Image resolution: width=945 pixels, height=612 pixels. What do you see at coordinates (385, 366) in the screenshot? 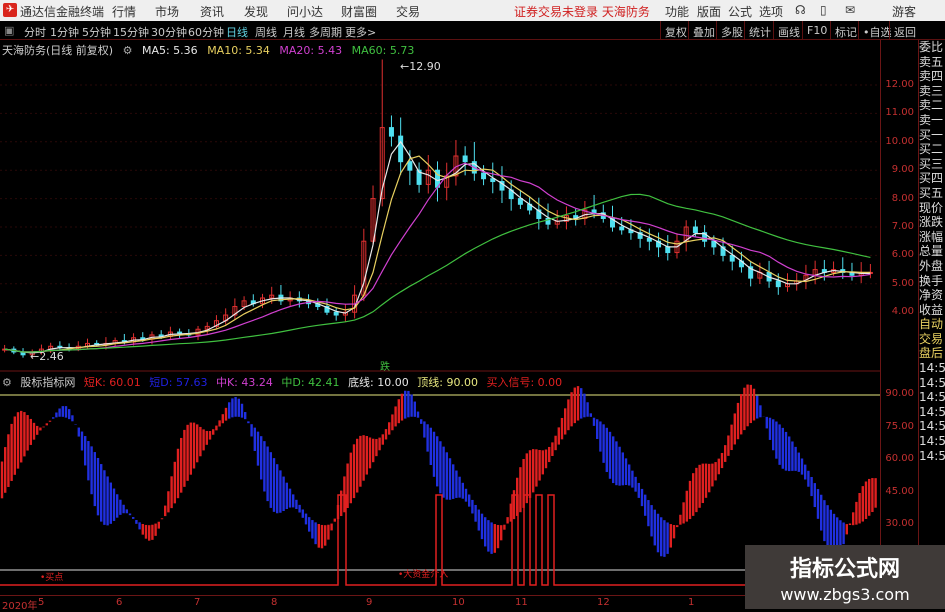
I see `fall-marker: 跌` at bounding box center [385, 366].